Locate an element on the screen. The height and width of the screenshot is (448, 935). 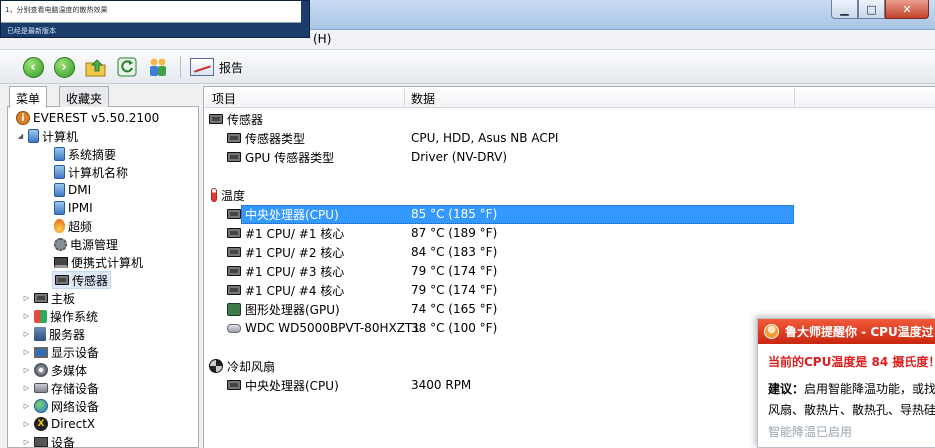
refresh-button is located at coordinates (127, 67).